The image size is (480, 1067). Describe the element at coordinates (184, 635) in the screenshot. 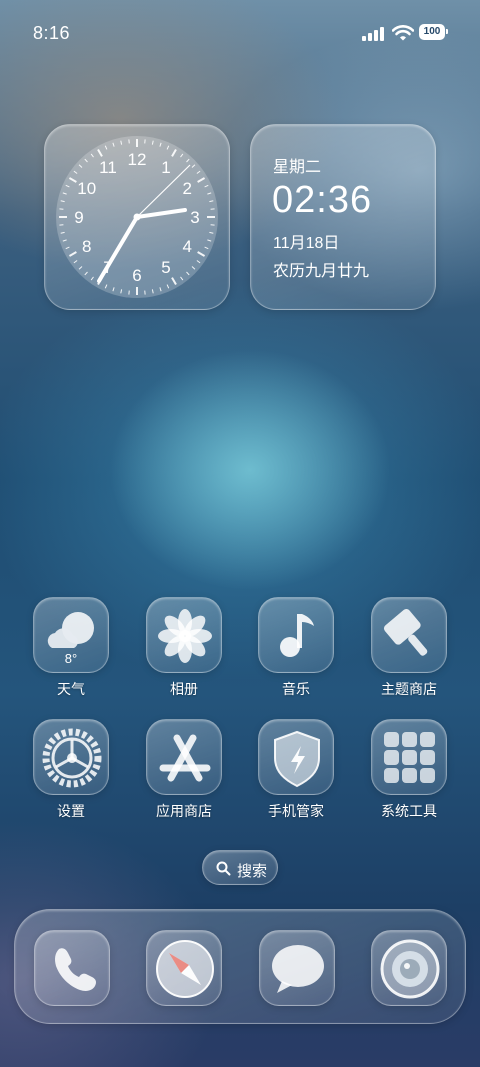

I see `photos-flower-icon` at that location.